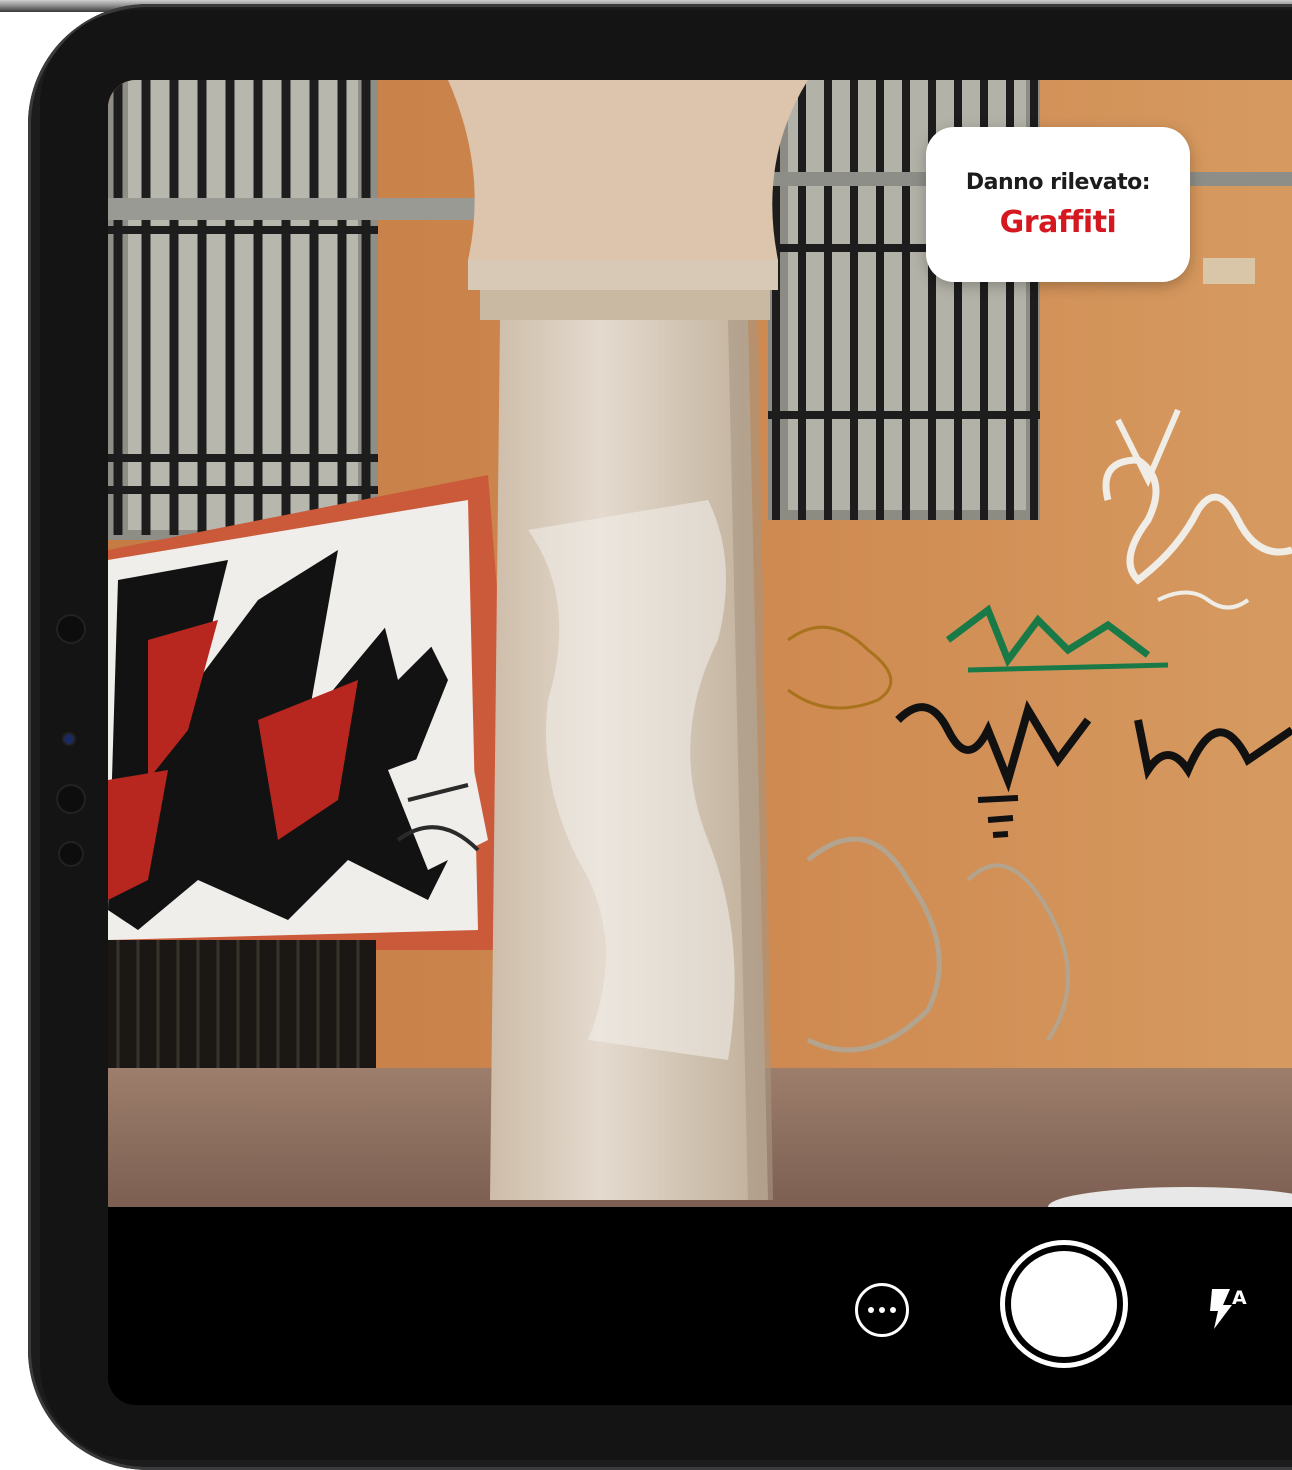 Image resolution: width=1292 pixels, height=1470 pixels. Describe the element at coordinates (1239, 1298) in the screenshot. I see `flash-mode-label: A` at that location.